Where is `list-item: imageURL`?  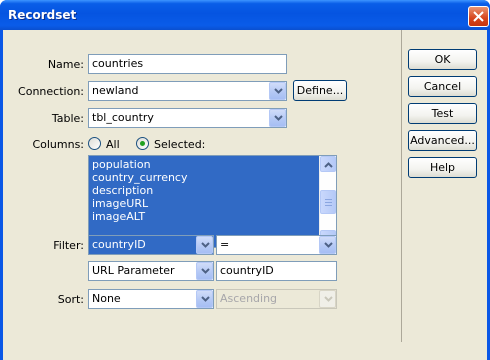
list-item: imageURL is located at coordinates (120, 203).